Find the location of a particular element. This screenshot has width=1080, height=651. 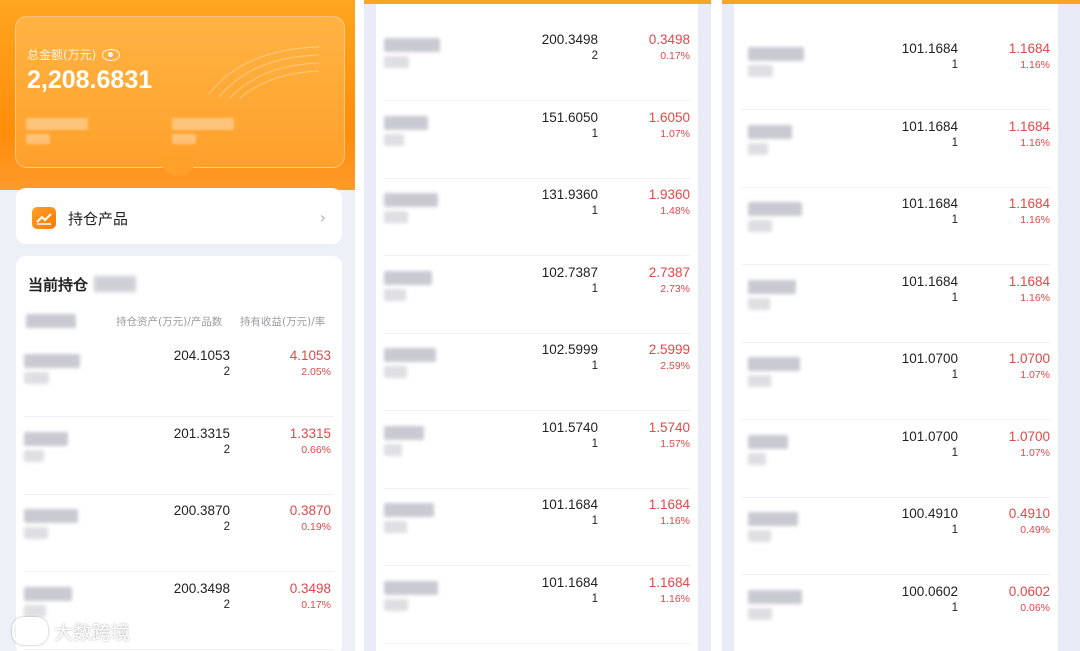

asset-amount: 101.5740 is located at coordinates (569, 427).